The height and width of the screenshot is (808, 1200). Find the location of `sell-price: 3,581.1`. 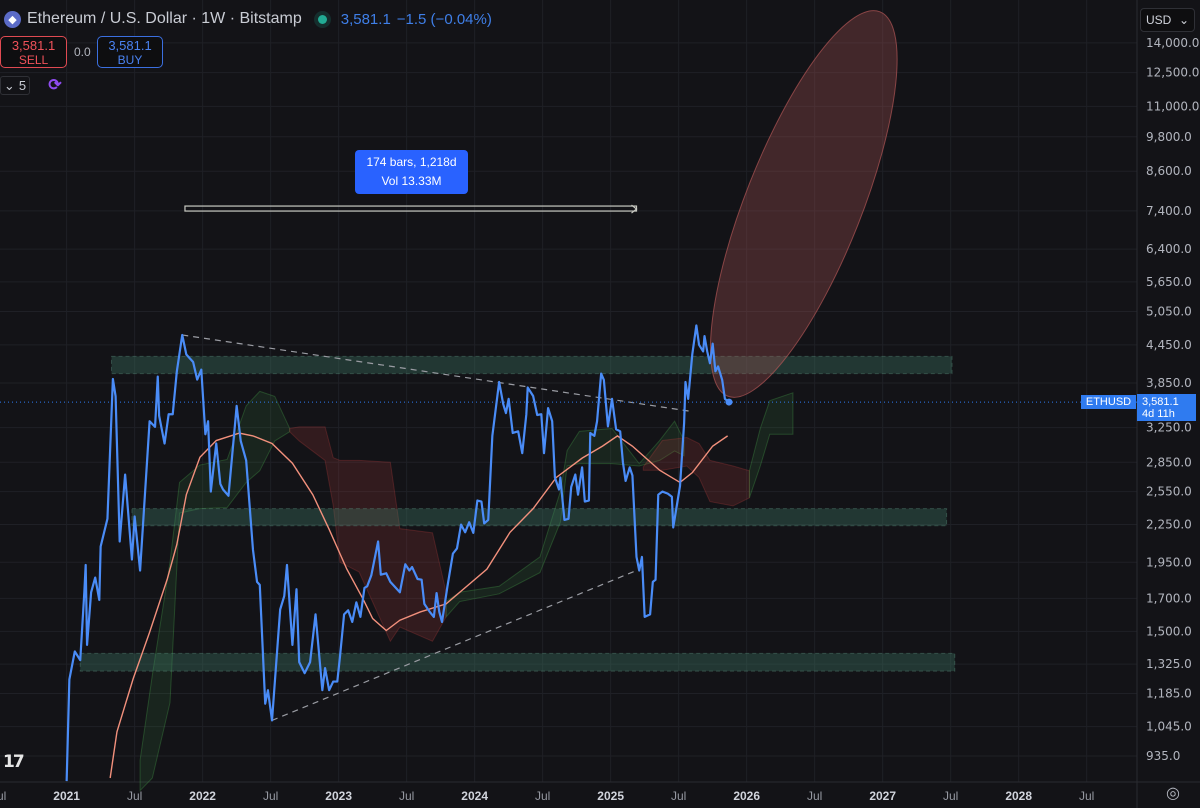

sell-price: 3,581.1 is located at coordinates (33, 45).